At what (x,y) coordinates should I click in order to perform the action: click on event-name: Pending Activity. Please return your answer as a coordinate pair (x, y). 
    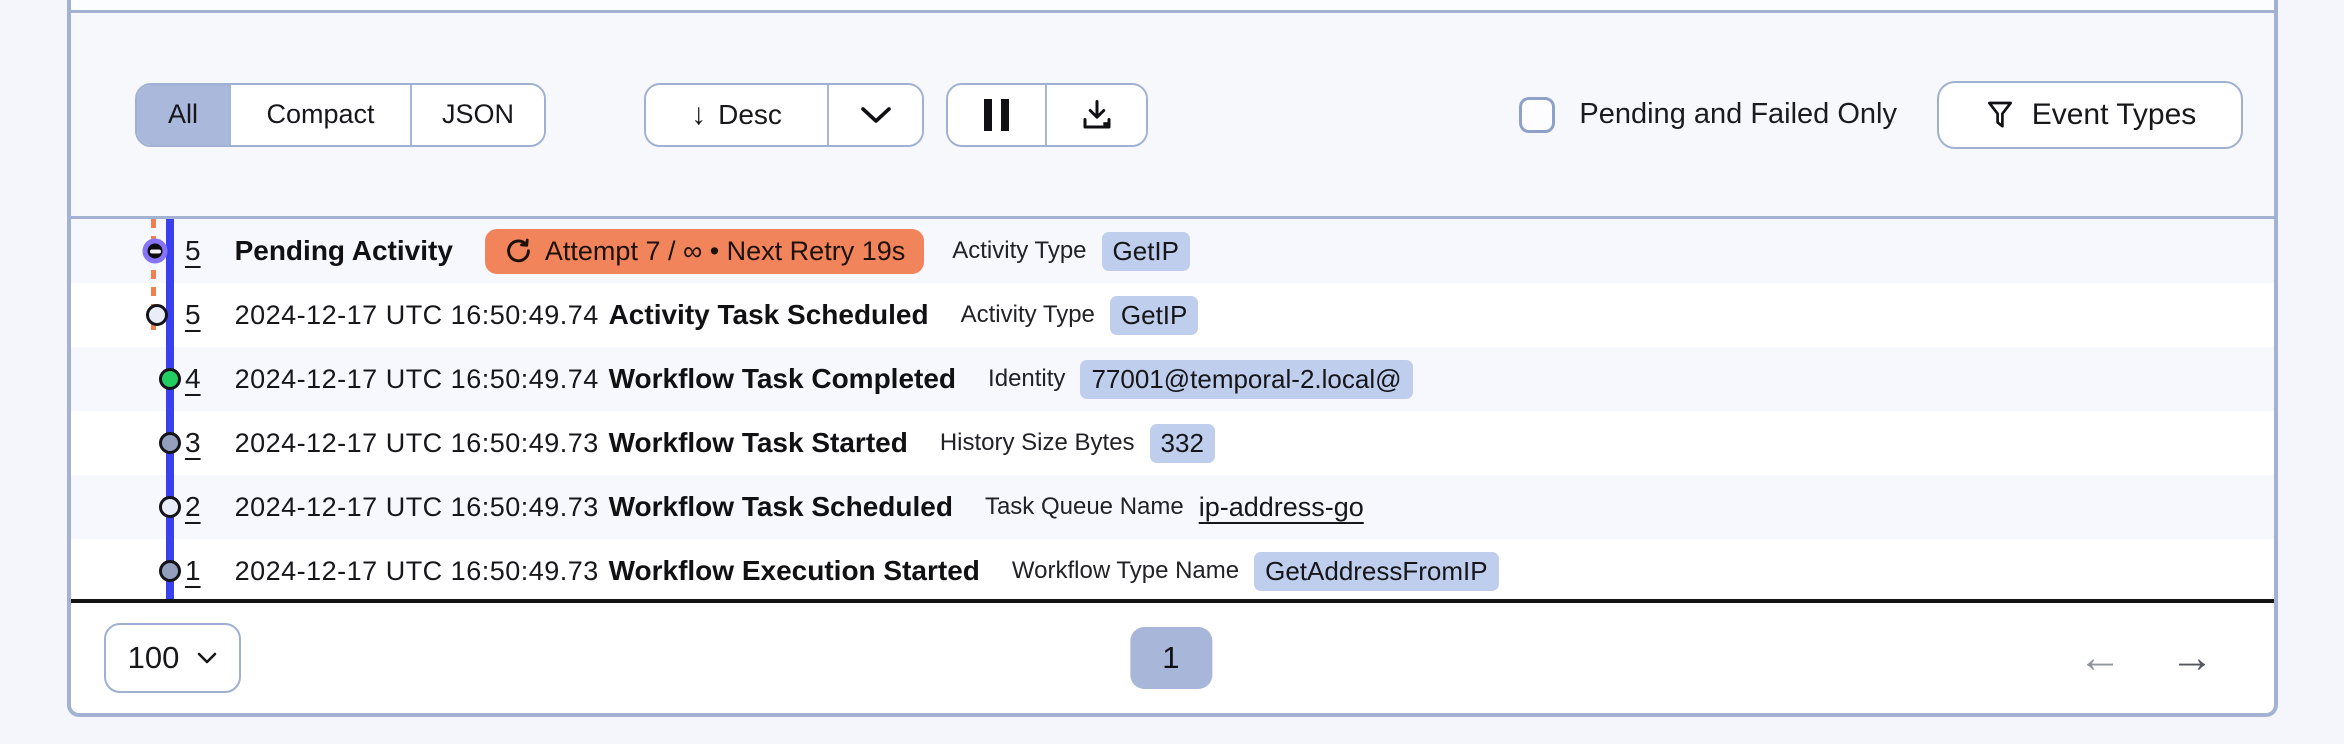
    Looking at the image, I should click on (343, 250).